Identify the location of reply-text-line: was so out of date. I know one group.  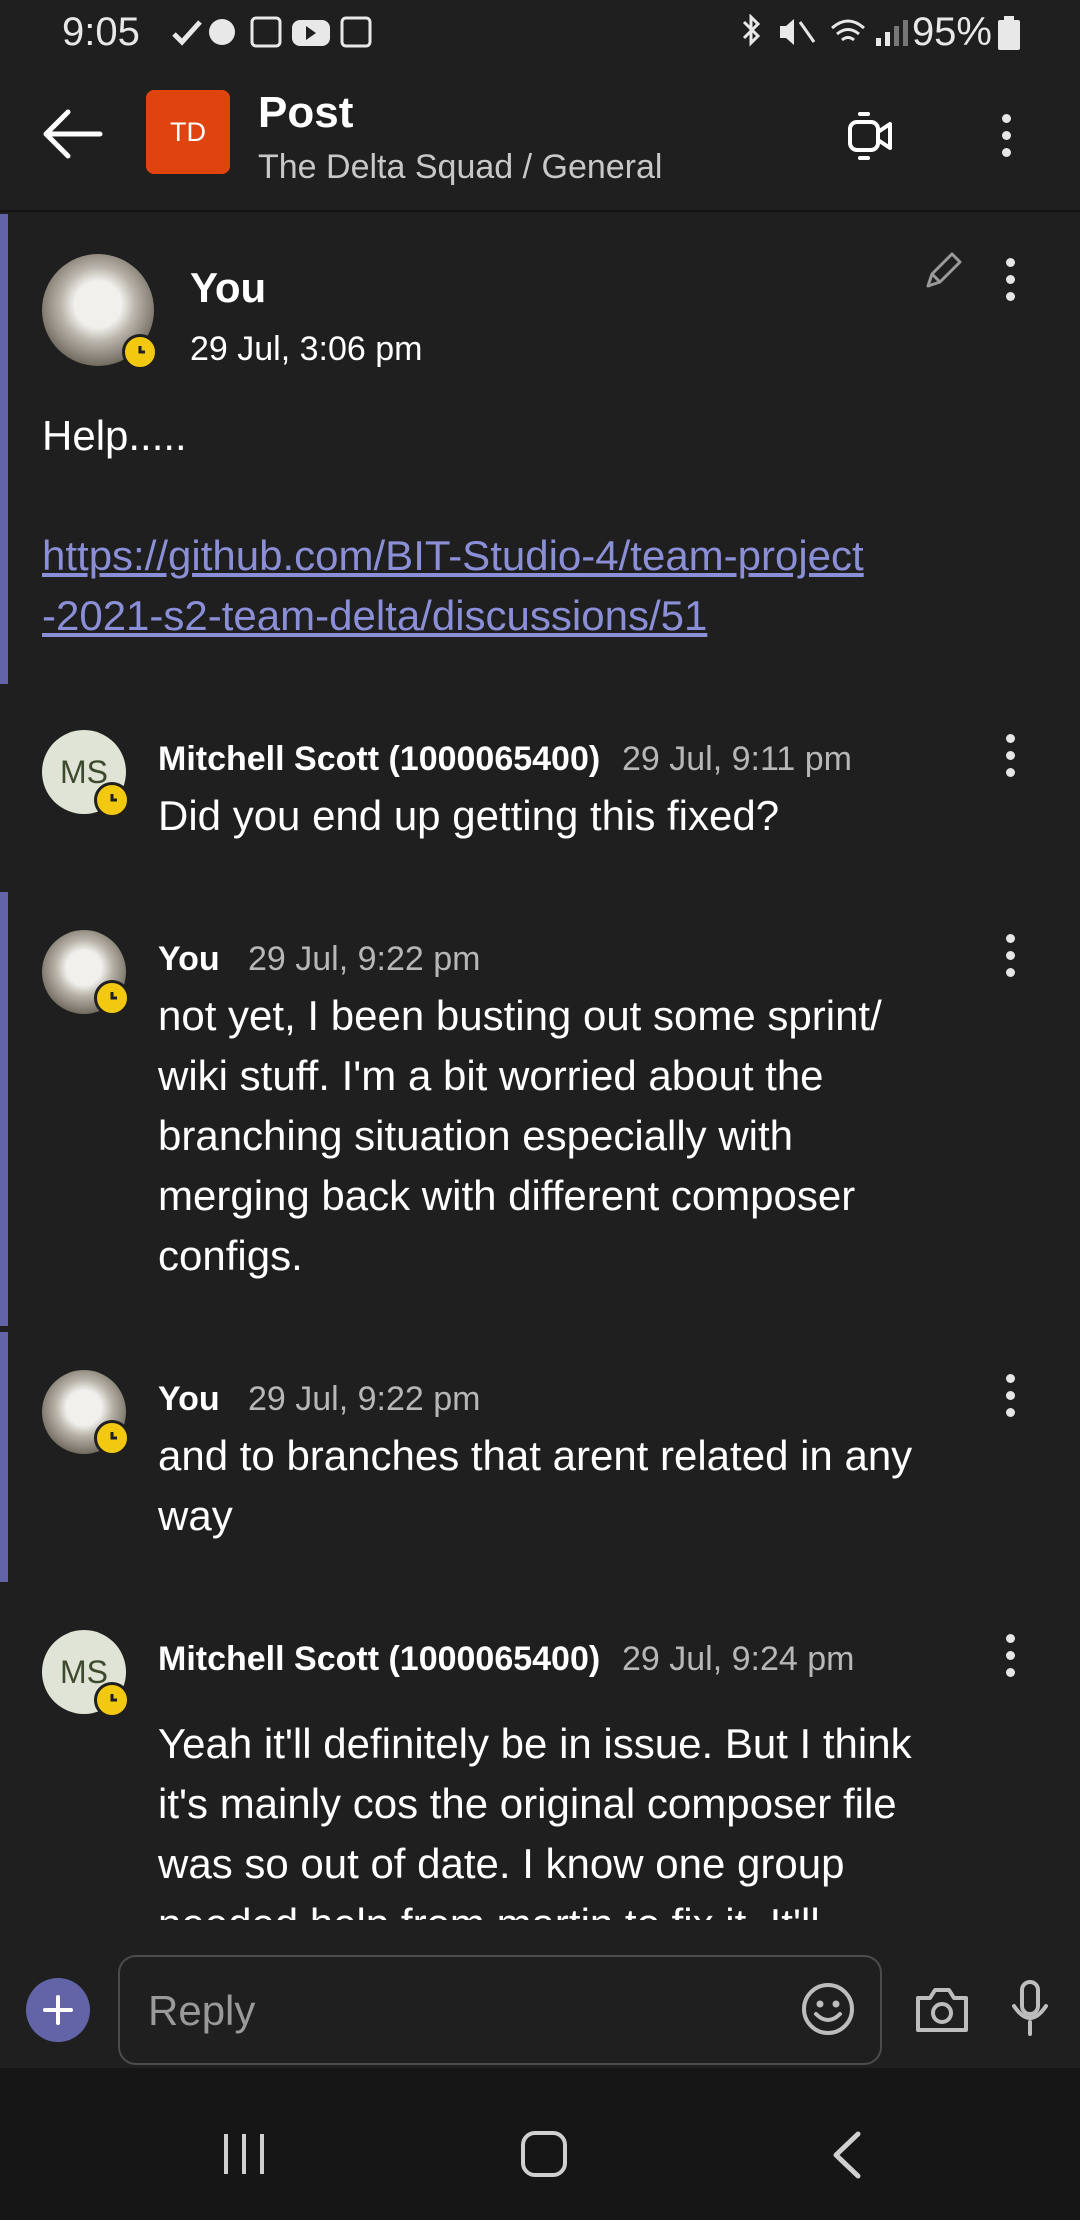
(501, 1863).